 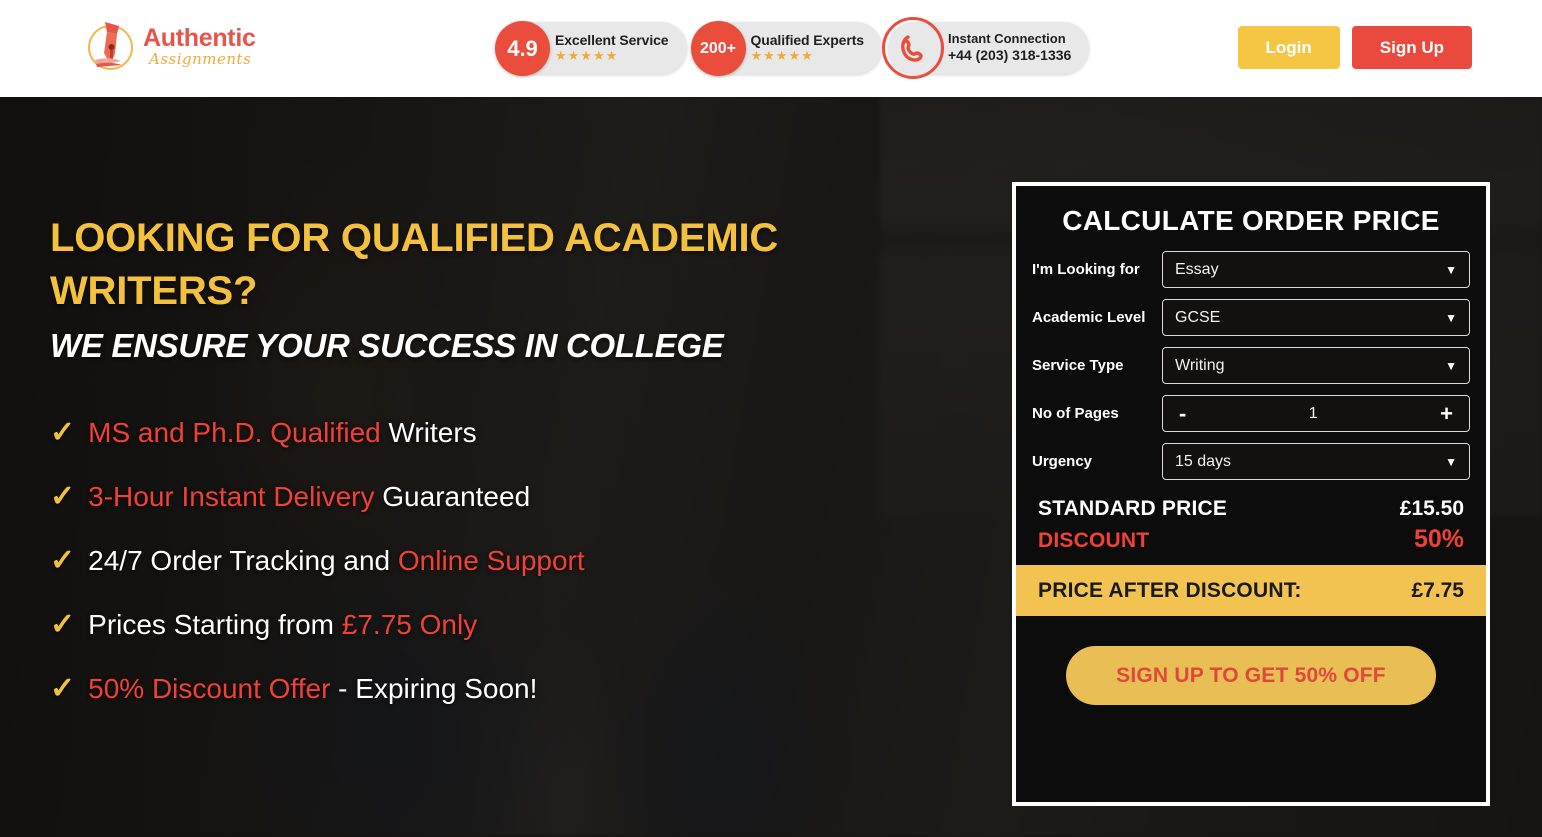 What do you see at coordinates (215, 624) in the screenshot?
I see `feature-plain-text: Prices Starting from` at bounding box center [215, 624].